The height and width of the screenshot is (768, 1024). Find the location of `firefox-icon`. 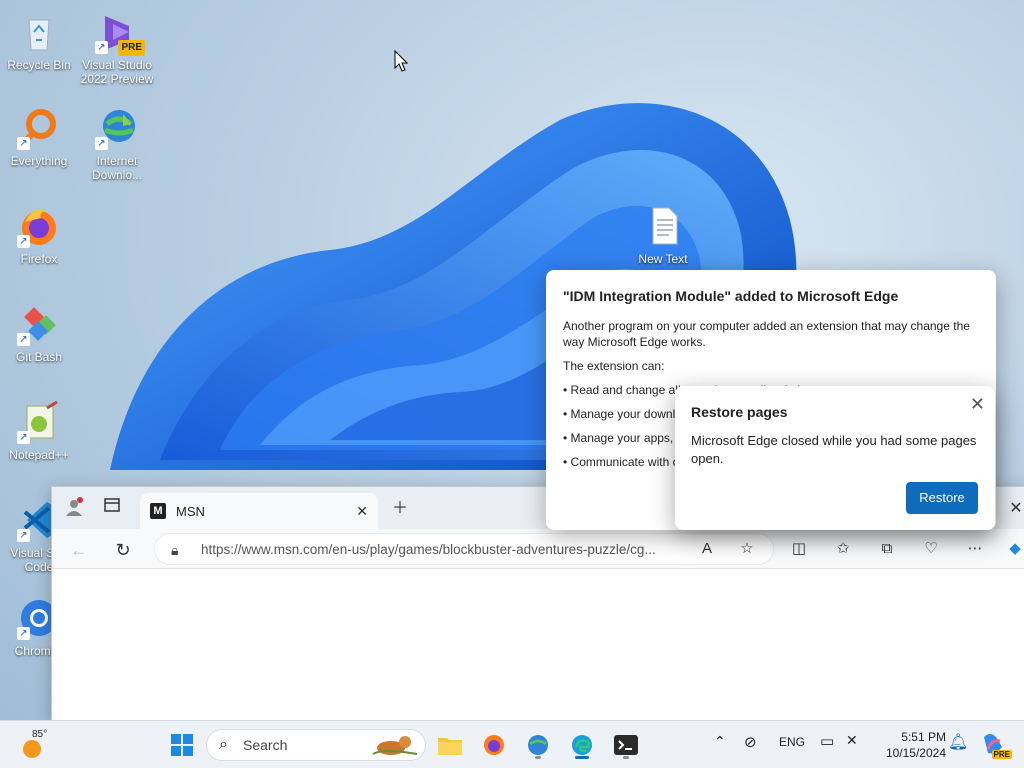

firefox-icon is located at coordinates (494, 745).